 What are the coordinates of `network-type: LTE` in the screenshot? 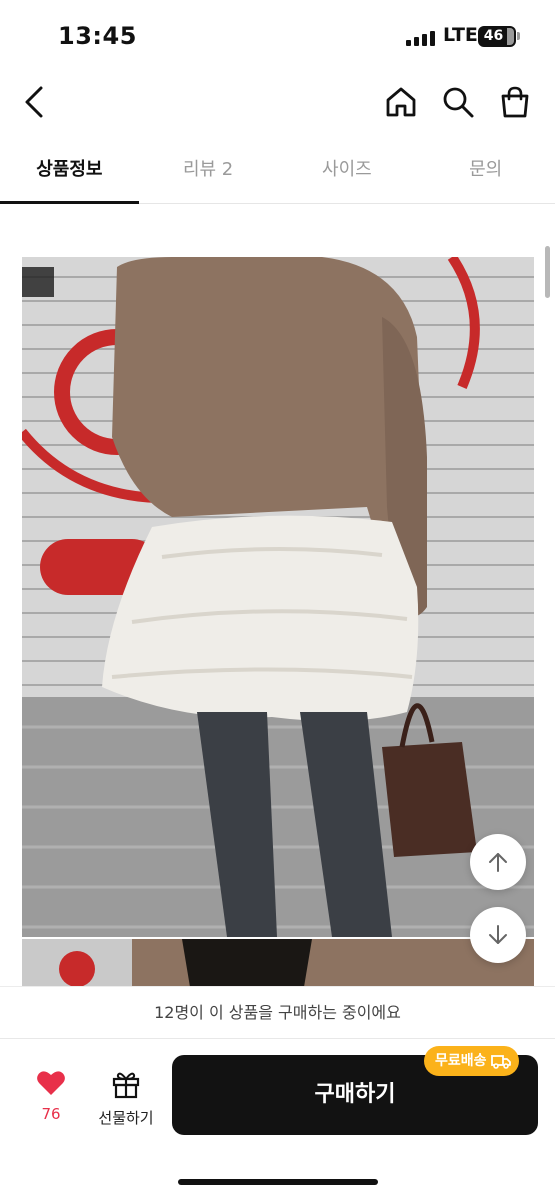 It's located at (460, 35).